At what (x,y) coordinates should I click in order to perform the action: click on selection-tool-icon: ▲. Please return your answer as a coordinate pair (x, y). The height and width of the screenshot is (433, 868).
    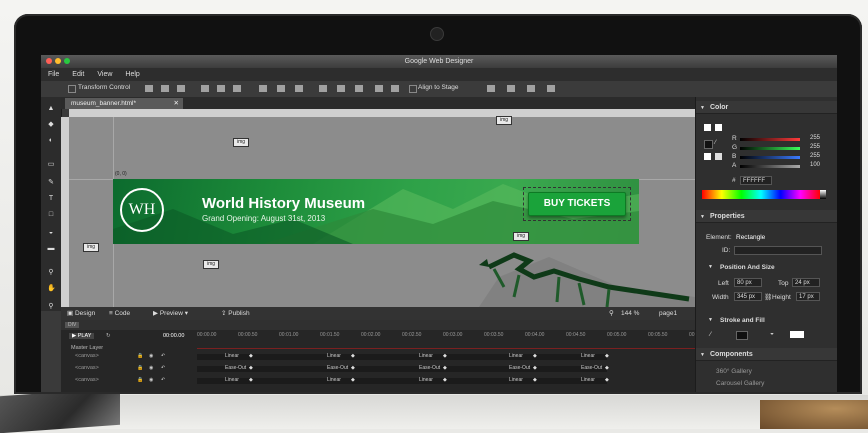
    Looking at the image, I should click on (51, 108).